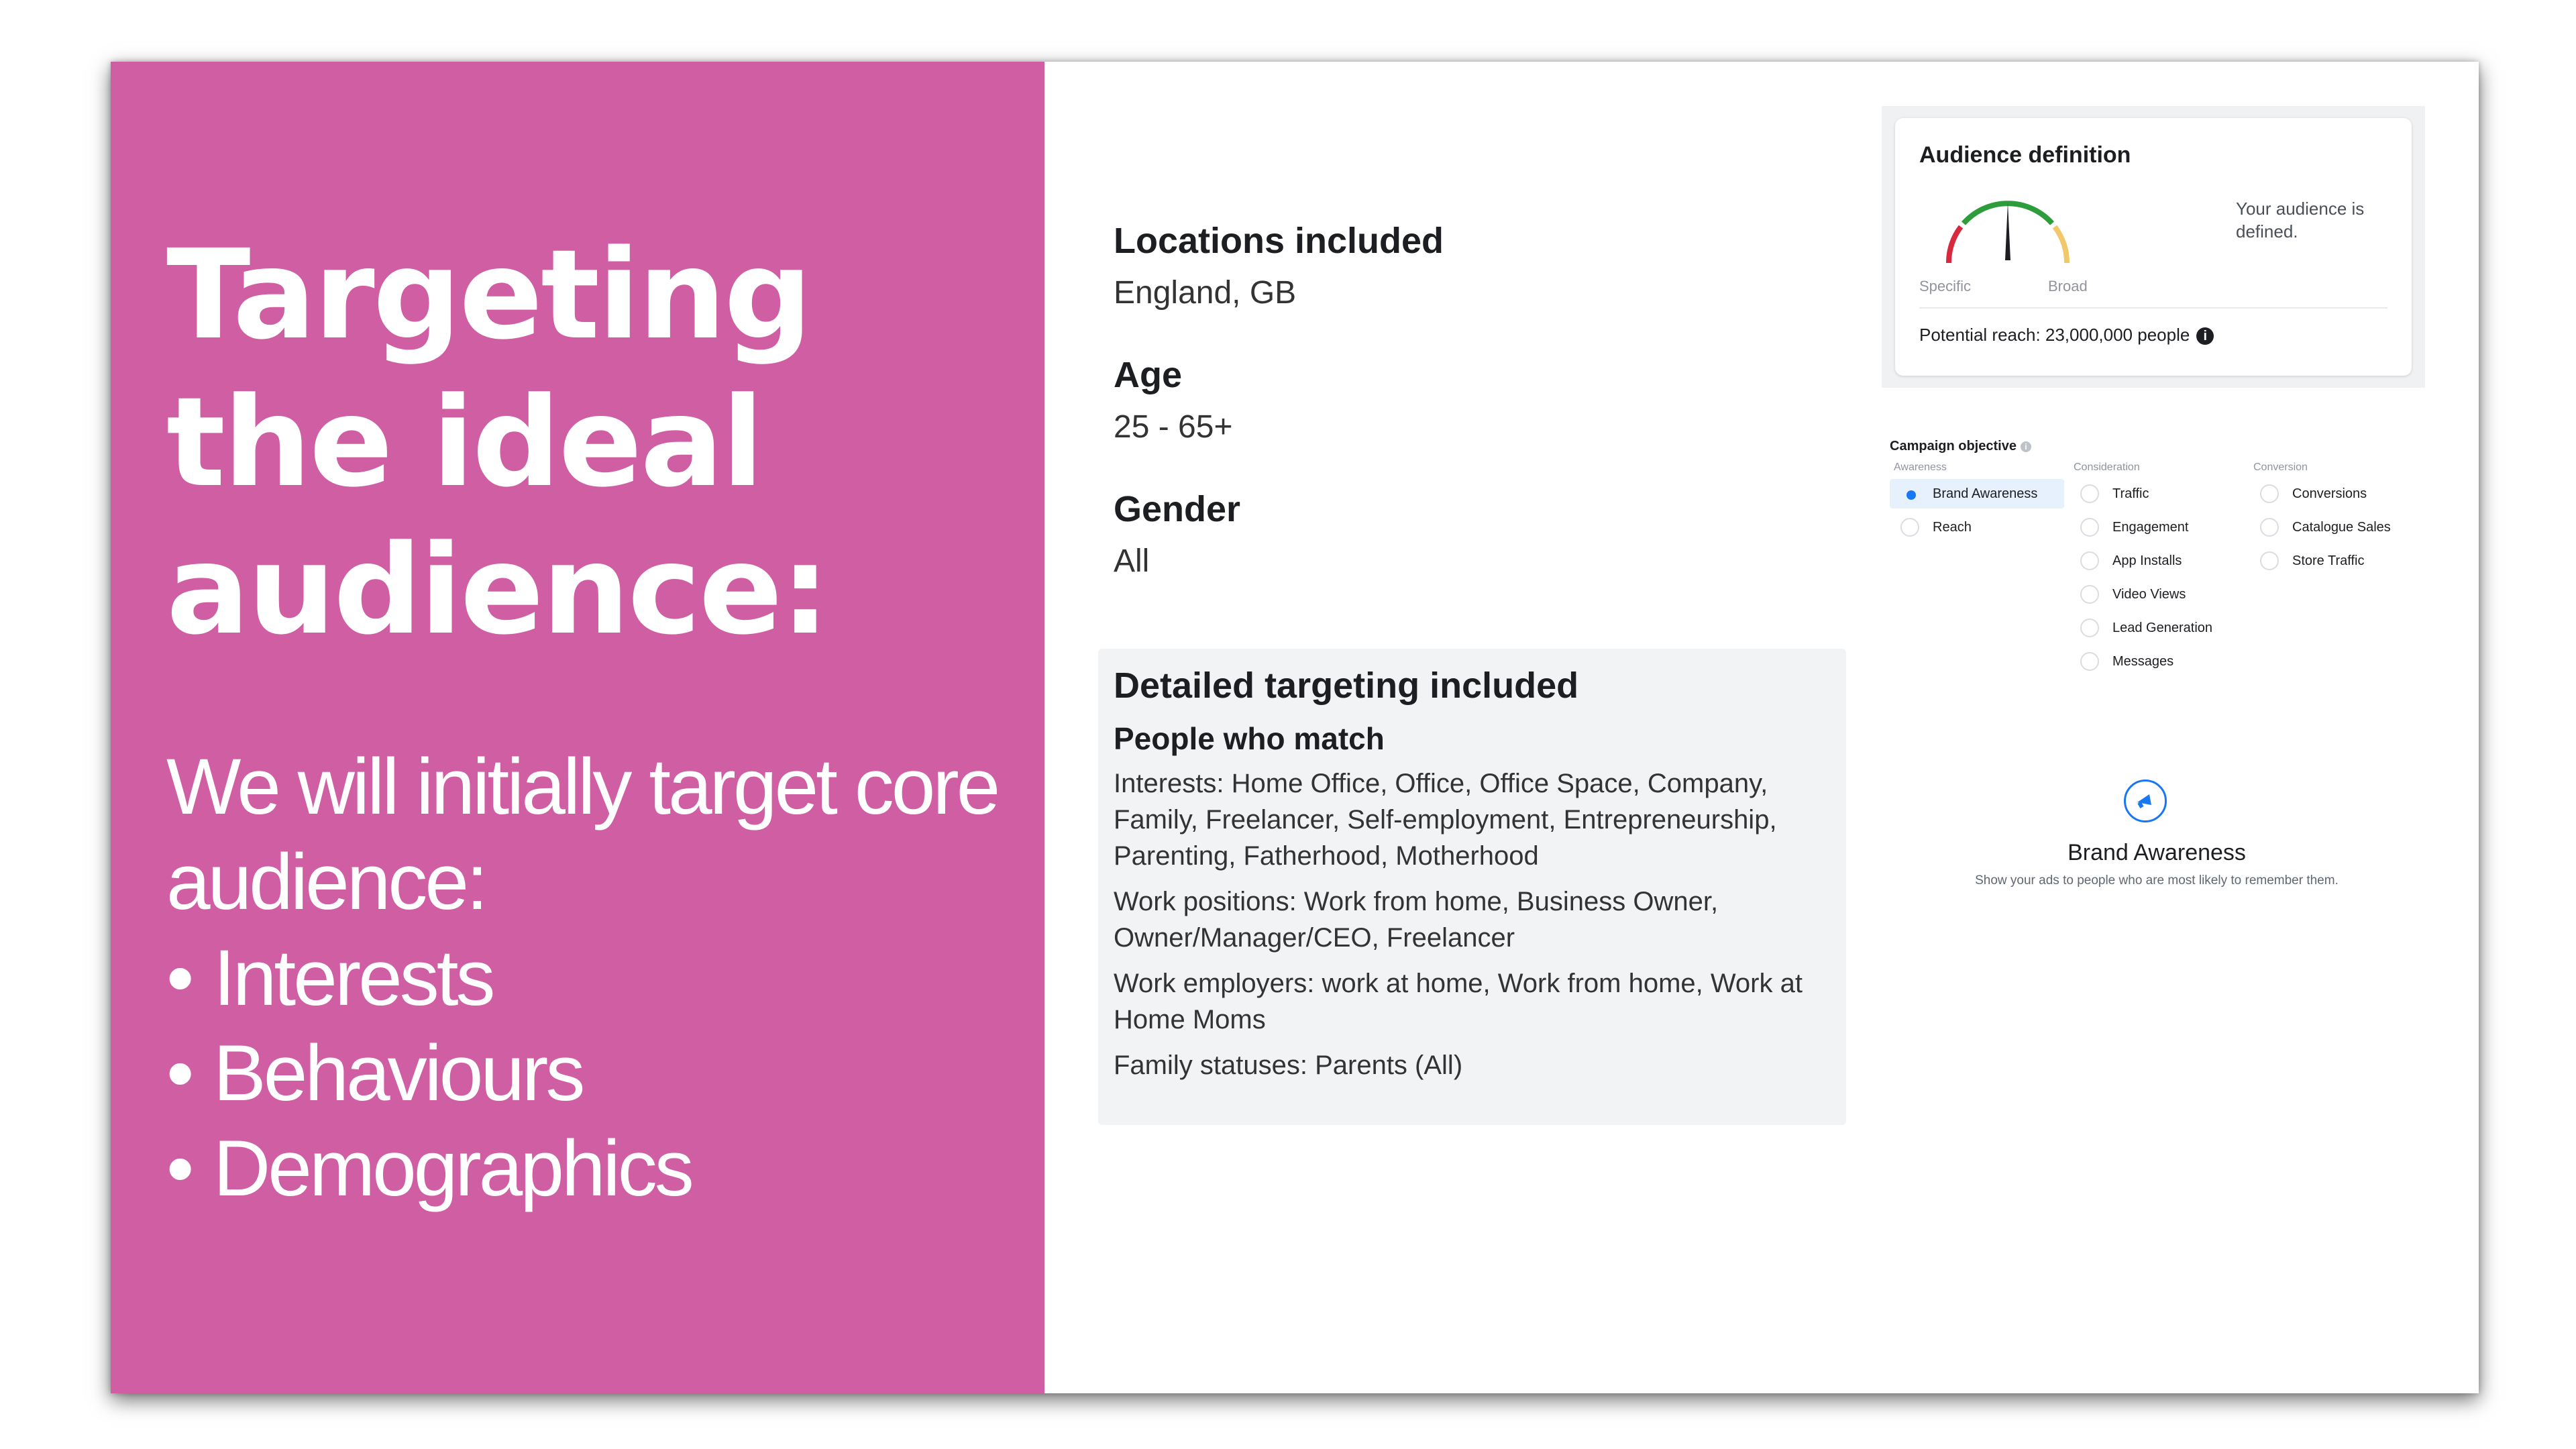  What do you see at coordinates (2157, 493) in the screenshot?
I see `objective-traffic: Traffic` at bounding box center [2157, 493].